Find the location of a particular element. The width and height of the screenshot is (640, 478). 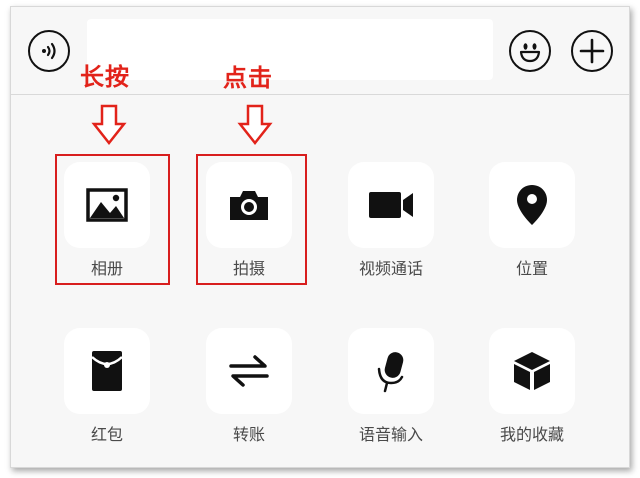

more-functions-button is located at coordinates (592, 51).